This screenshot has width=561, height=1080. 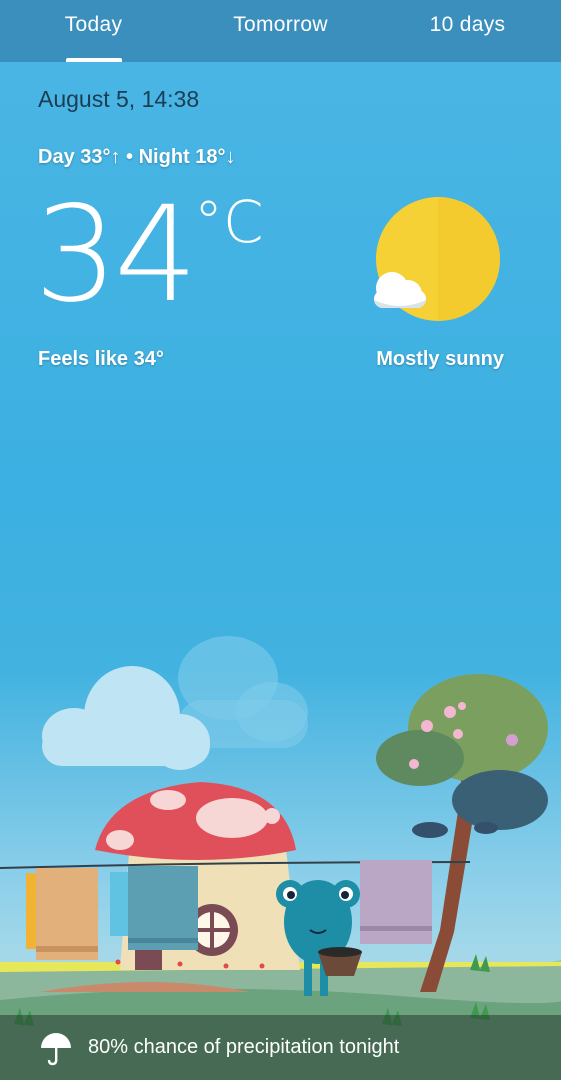 I want to click on temperature-unit: °C, so click(x=229, y=222).